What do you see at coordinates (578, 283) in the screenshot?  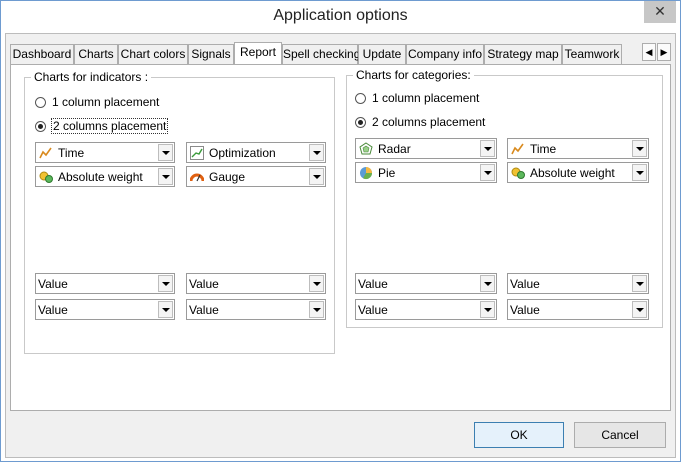 I see `categories-value-select-2: Value` at bounding box center [578, 283].